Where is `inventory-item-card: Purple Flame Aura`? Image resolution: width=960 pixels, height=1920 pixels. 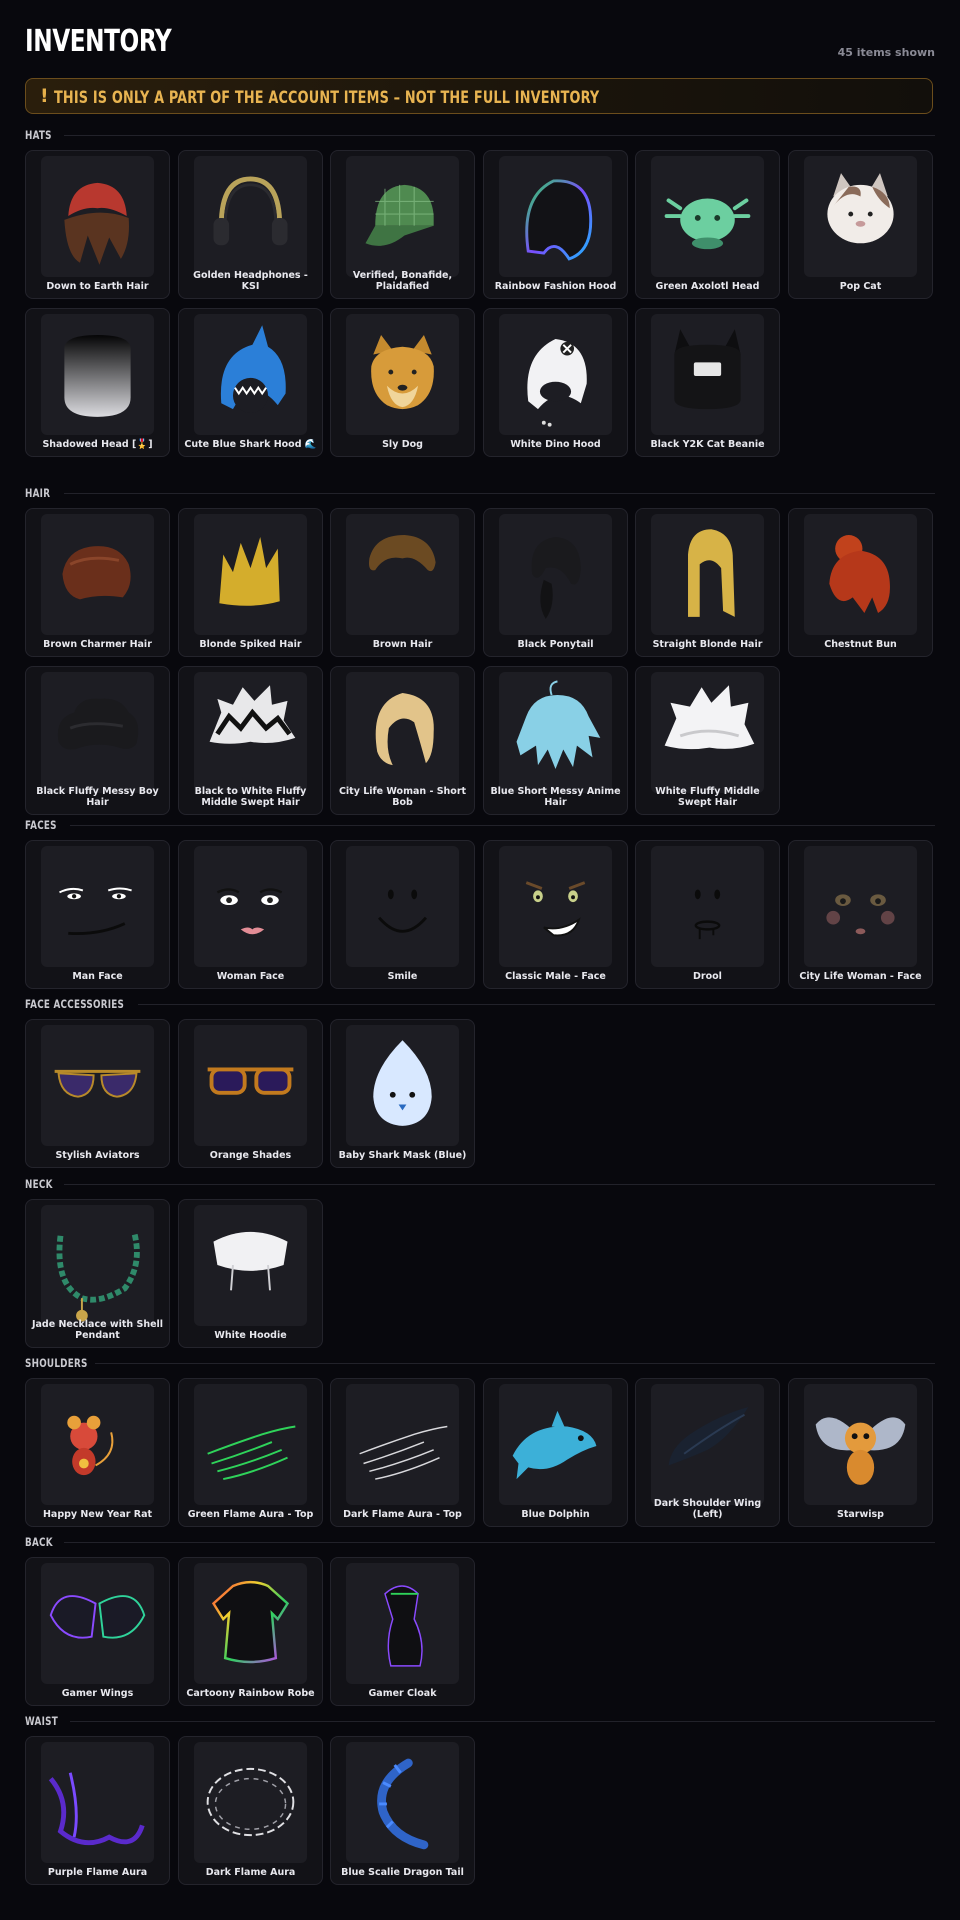
inventory-item-card: Purple Flame Aura is located at coordinates (97, 1810).